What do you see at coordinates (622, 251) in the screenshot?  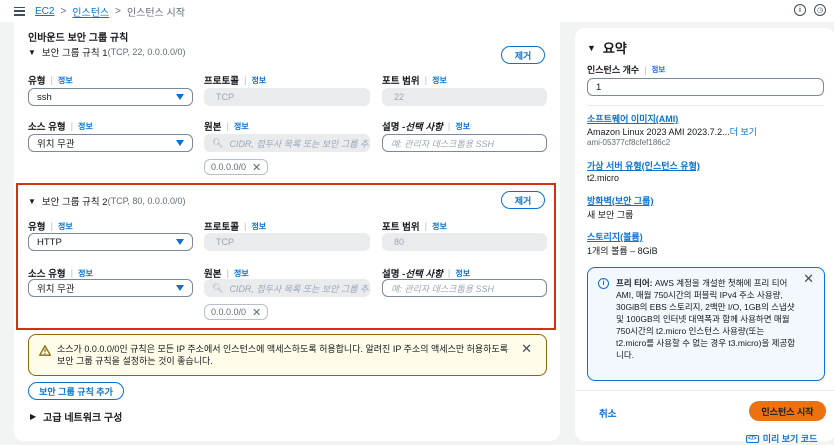 I see `storage-value: 1개의 볼륨 – 8GiB` at bounding box center [622, 251].